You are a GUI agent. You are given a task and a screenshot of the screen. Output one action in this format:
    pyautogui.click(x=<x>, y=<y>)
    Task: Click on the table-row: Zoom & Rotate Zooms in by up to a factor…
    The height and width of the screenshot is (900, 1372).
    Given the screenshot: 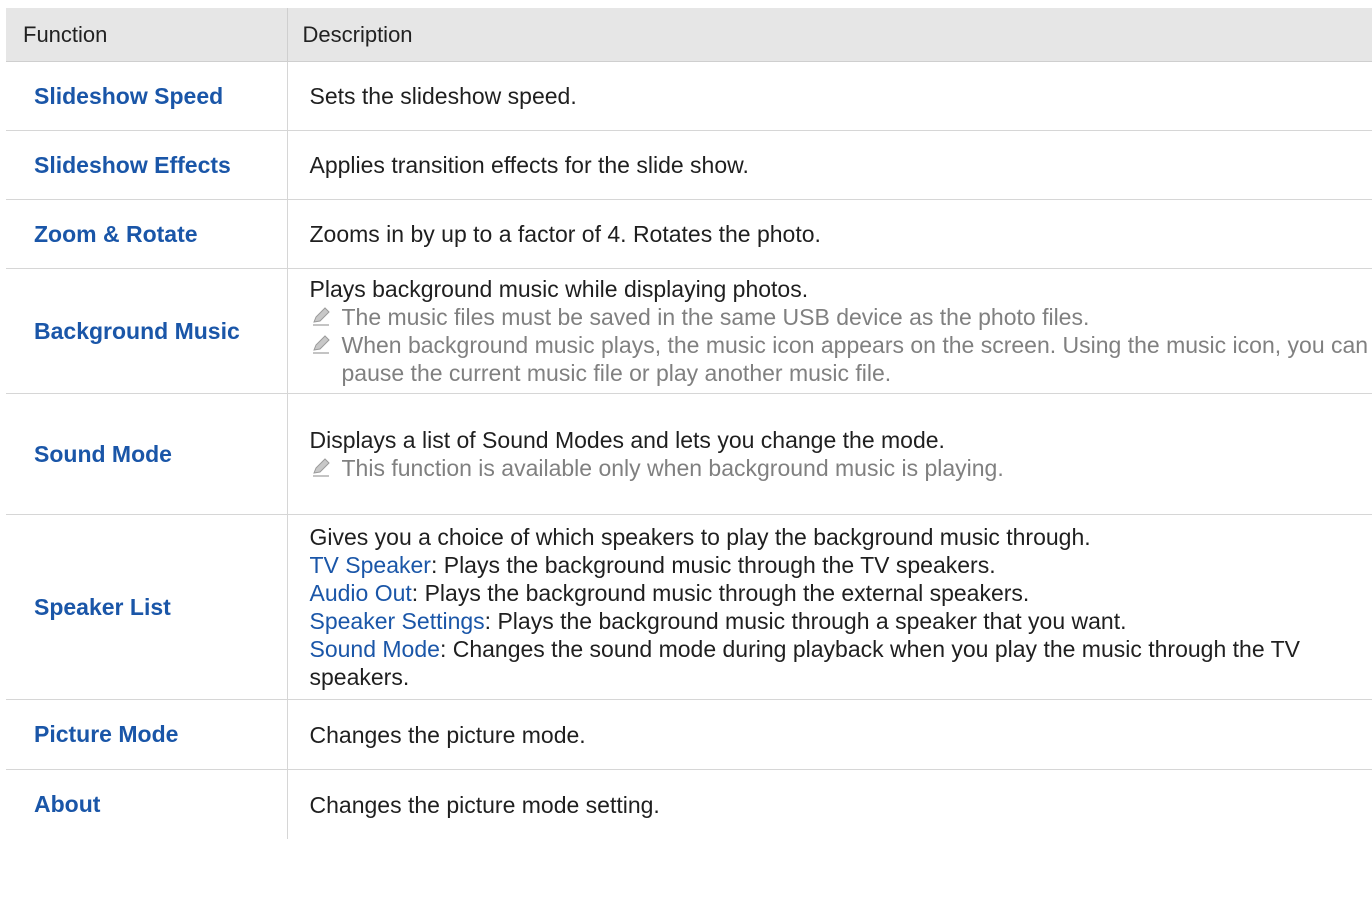 What is the action you would take?
    pyautogui.click(x=689, y=234)
    